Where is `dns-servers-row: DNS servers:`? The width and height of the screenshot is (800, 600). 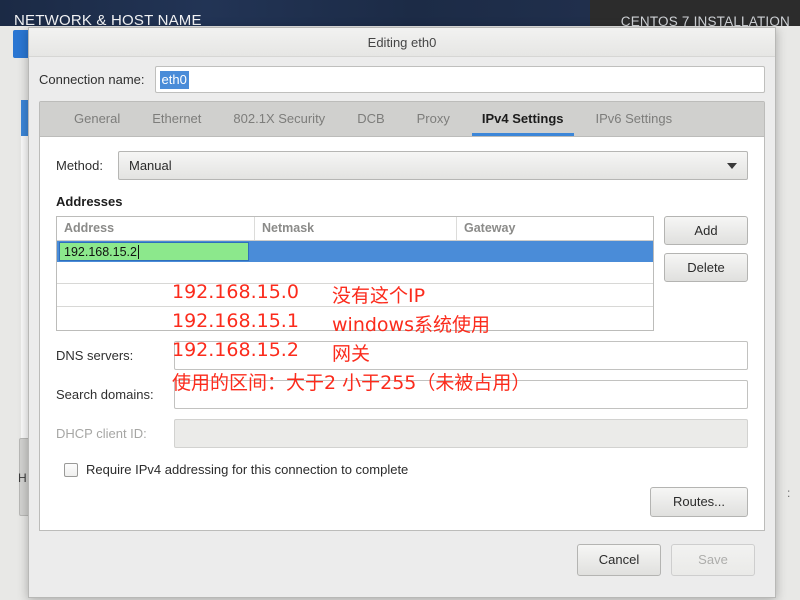
dns-servers-row: DNS servers: is located at coordinates (402, 355).